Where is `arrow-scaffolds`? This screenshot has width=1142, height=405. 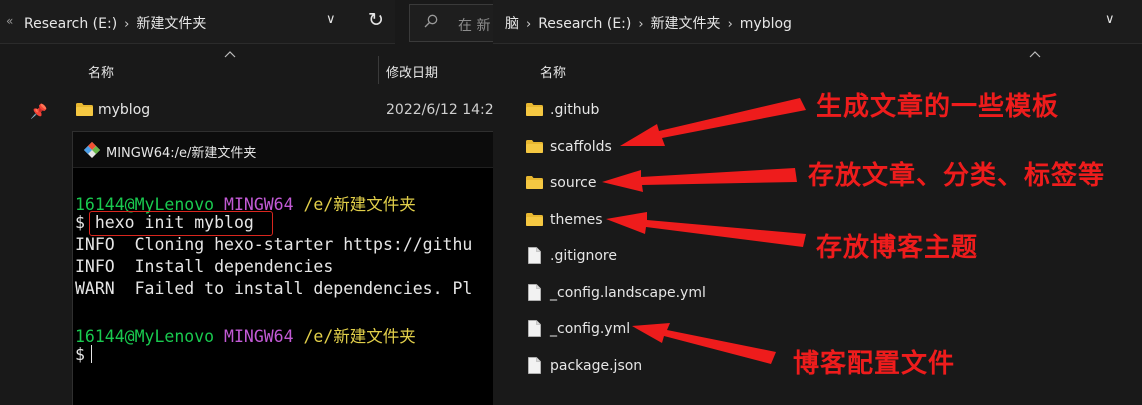 arrow-scaffolds is located at coordinates (713, 122).